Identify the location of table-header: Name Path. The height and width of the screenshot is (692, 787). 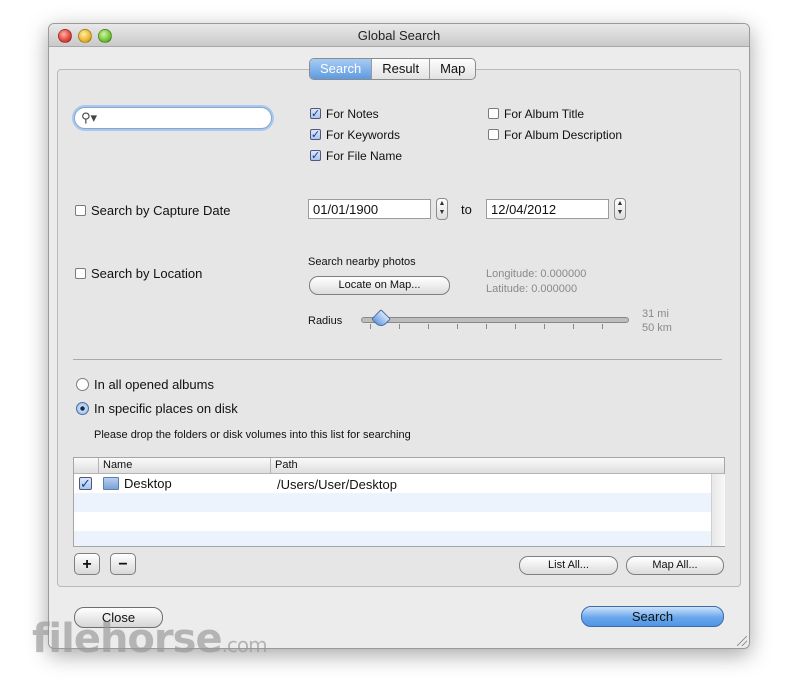
(399, 466).